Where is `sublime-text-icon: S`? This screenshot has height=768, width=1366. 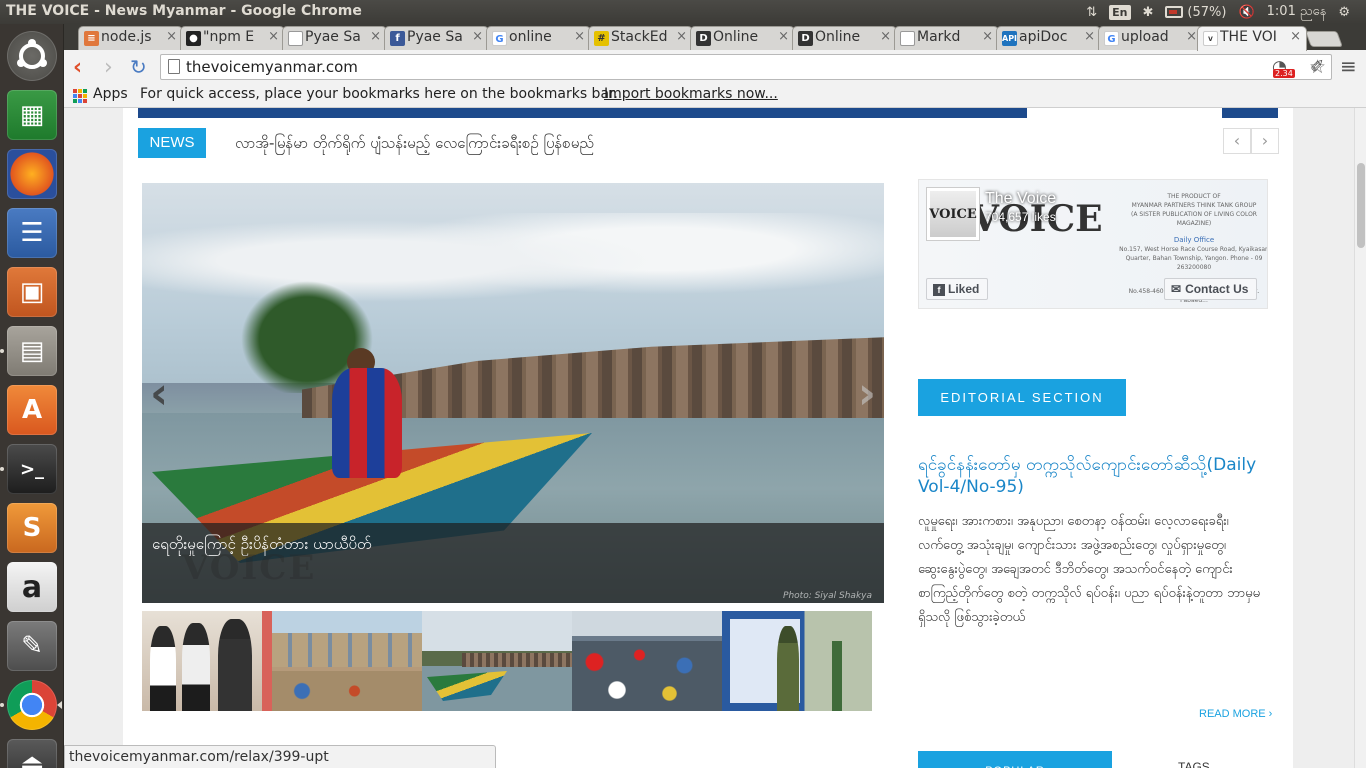
sublime-text-icon: S is located at coordinates (32, 528).